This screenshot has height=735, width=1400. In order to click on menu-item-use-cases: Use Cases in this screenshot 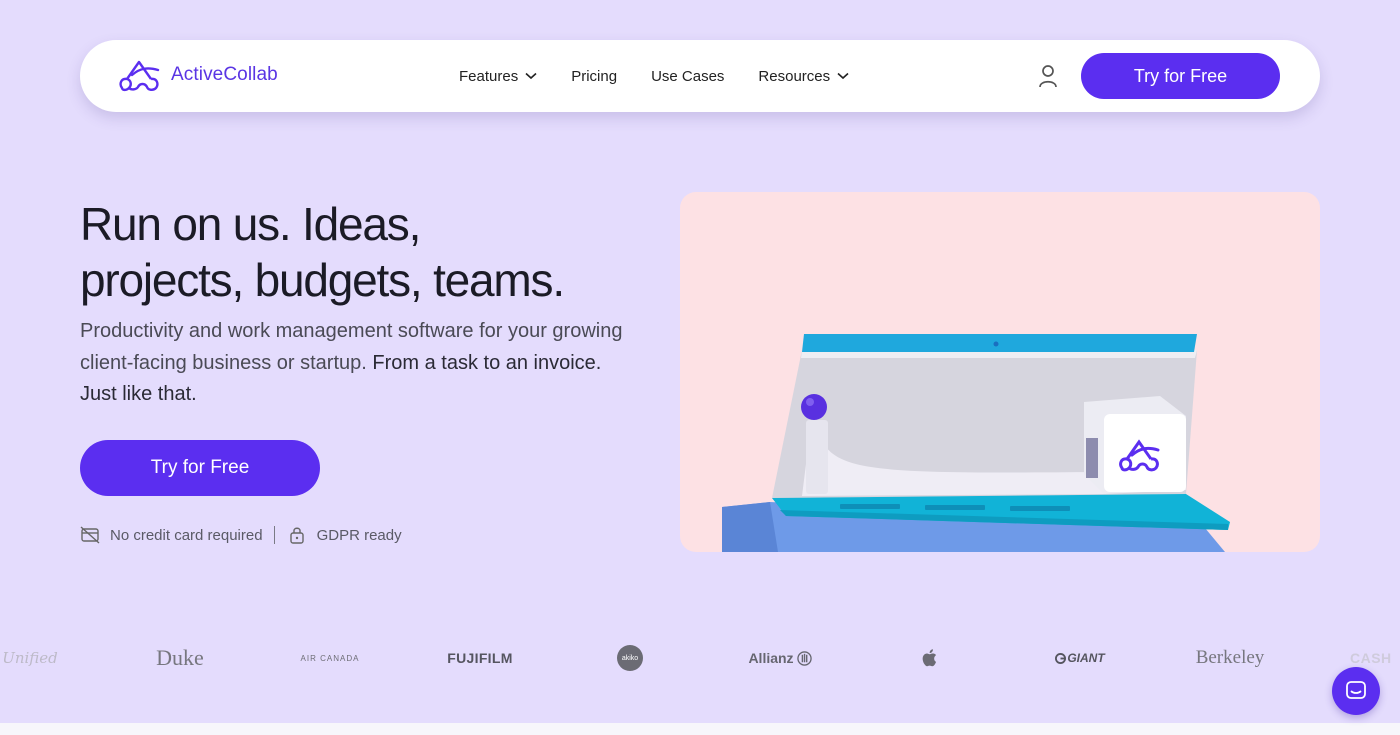, I will do `click(687, 76)`.